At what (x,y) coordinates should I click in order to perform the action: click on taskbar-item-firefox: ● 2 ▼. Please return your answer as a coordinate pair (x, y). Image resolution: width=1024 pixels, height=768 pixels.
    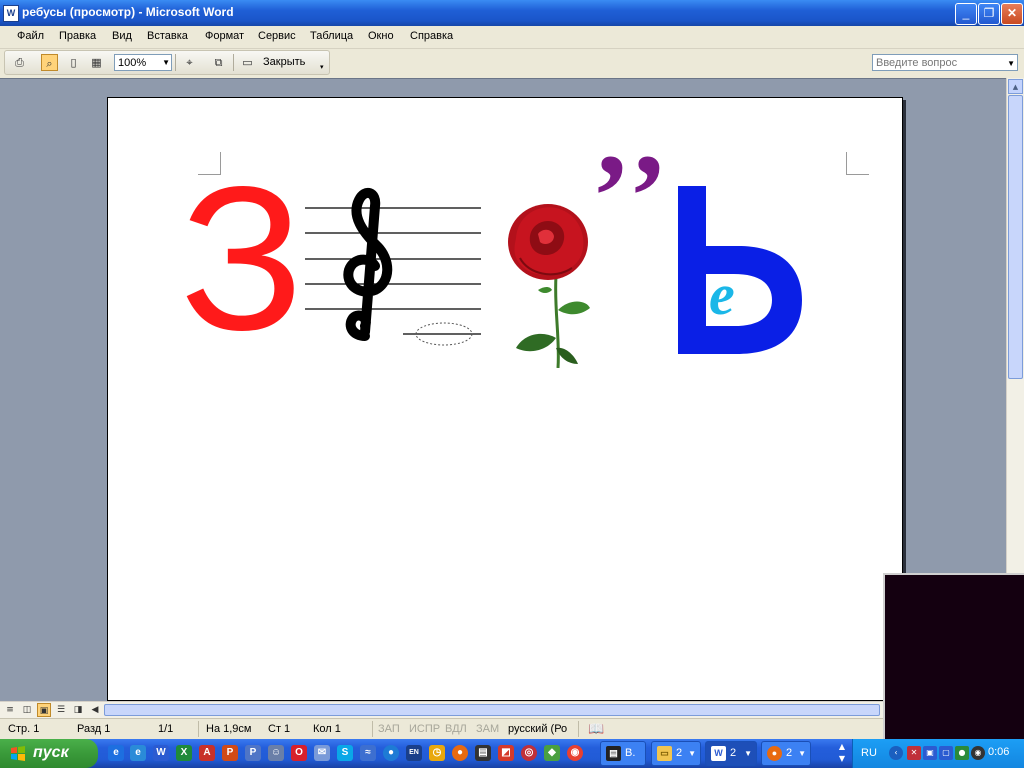
    Looking at the image, I should click on (786, 753).